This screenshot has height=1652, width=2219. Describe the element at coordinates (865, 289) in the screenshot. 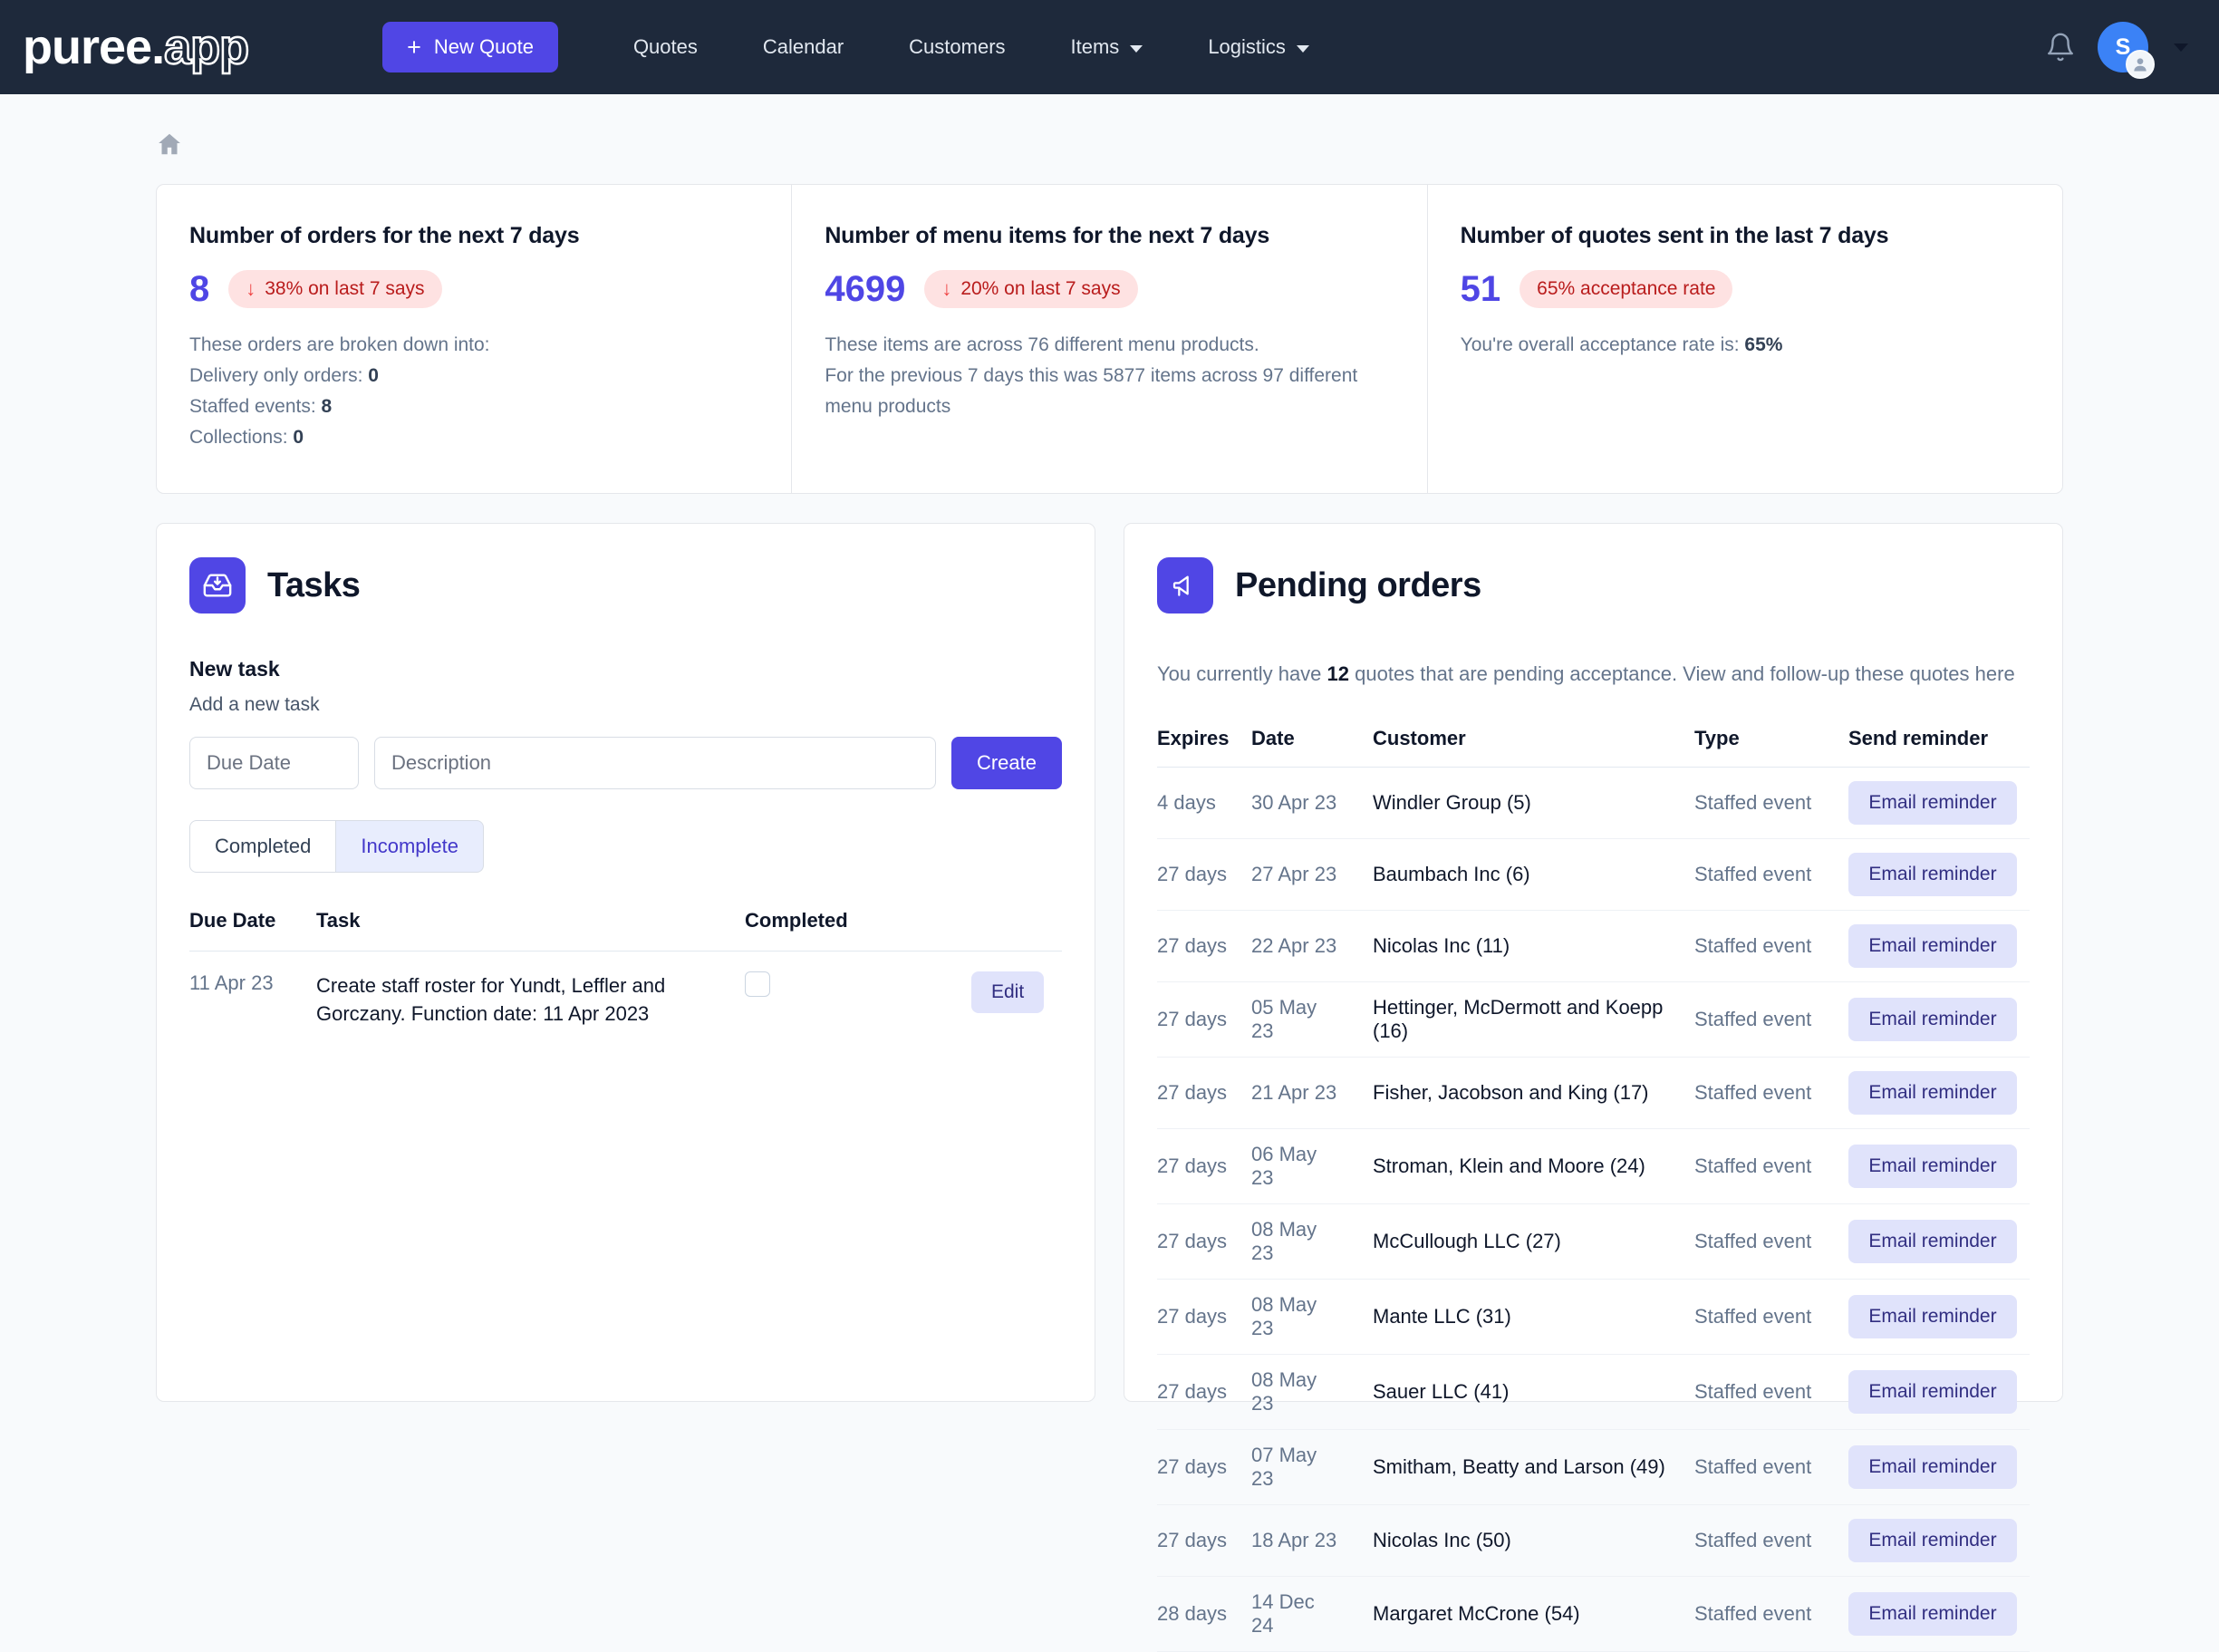

I see `stat-card-value: 4699` at that location.